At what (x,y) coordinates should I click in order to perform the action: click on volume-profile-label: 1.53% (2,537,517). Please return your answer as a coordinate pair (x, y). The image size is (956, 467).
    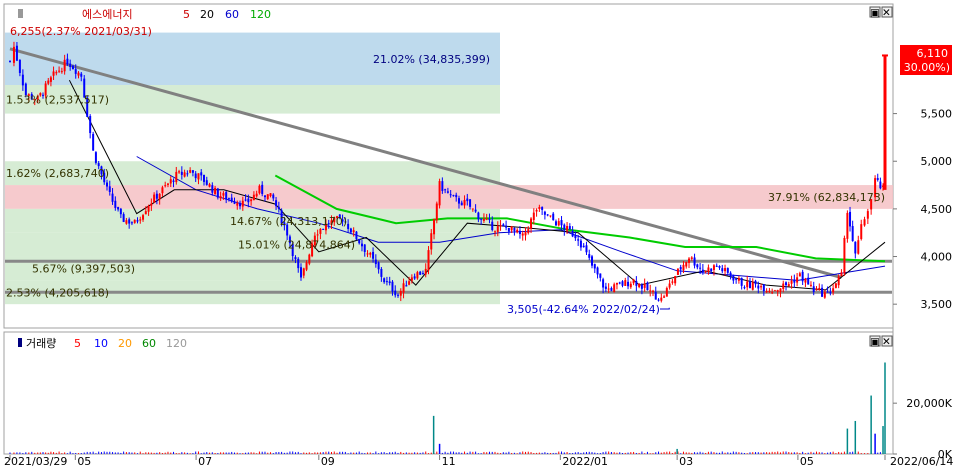
    Looking at the image, I should click on (57, 99).